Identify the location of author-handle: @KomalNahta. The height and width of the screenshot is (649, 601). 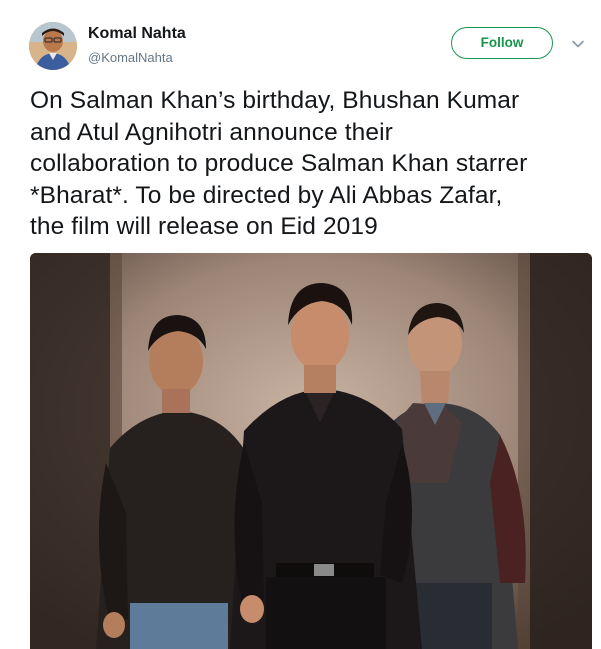
(130, 57).